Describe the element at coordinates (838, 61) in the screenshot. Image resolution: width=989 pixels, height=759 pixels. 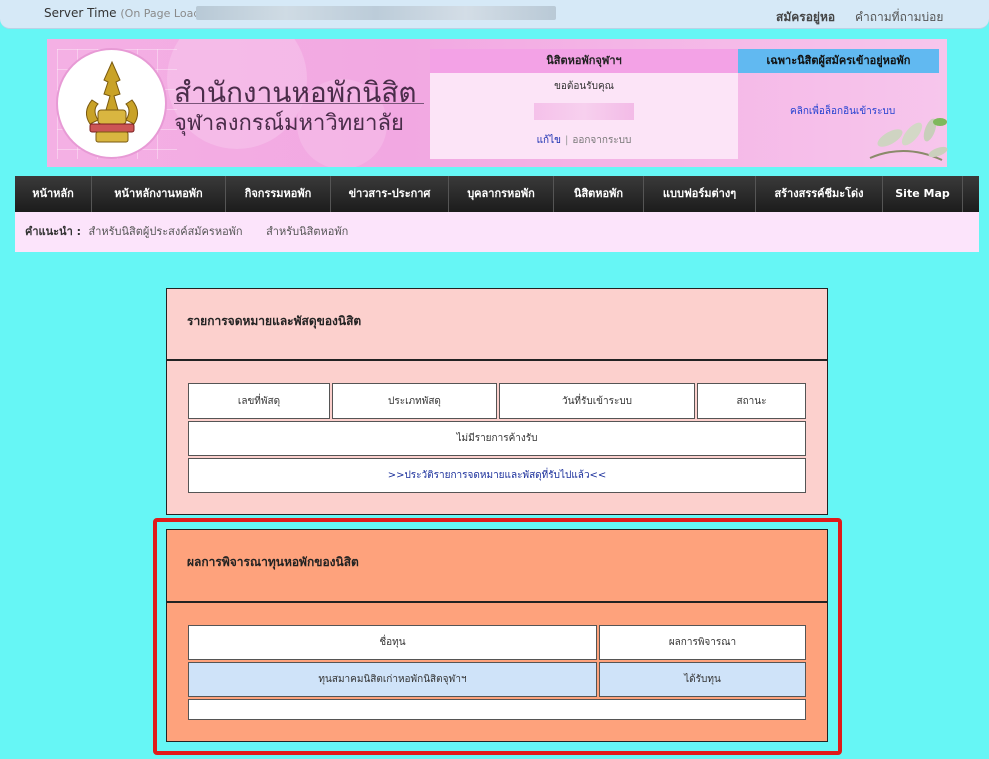
I see `applicant-panel-title: เฉพาะนิสิตผู้สมัครเข้าอยู่หอพัก` at that location.